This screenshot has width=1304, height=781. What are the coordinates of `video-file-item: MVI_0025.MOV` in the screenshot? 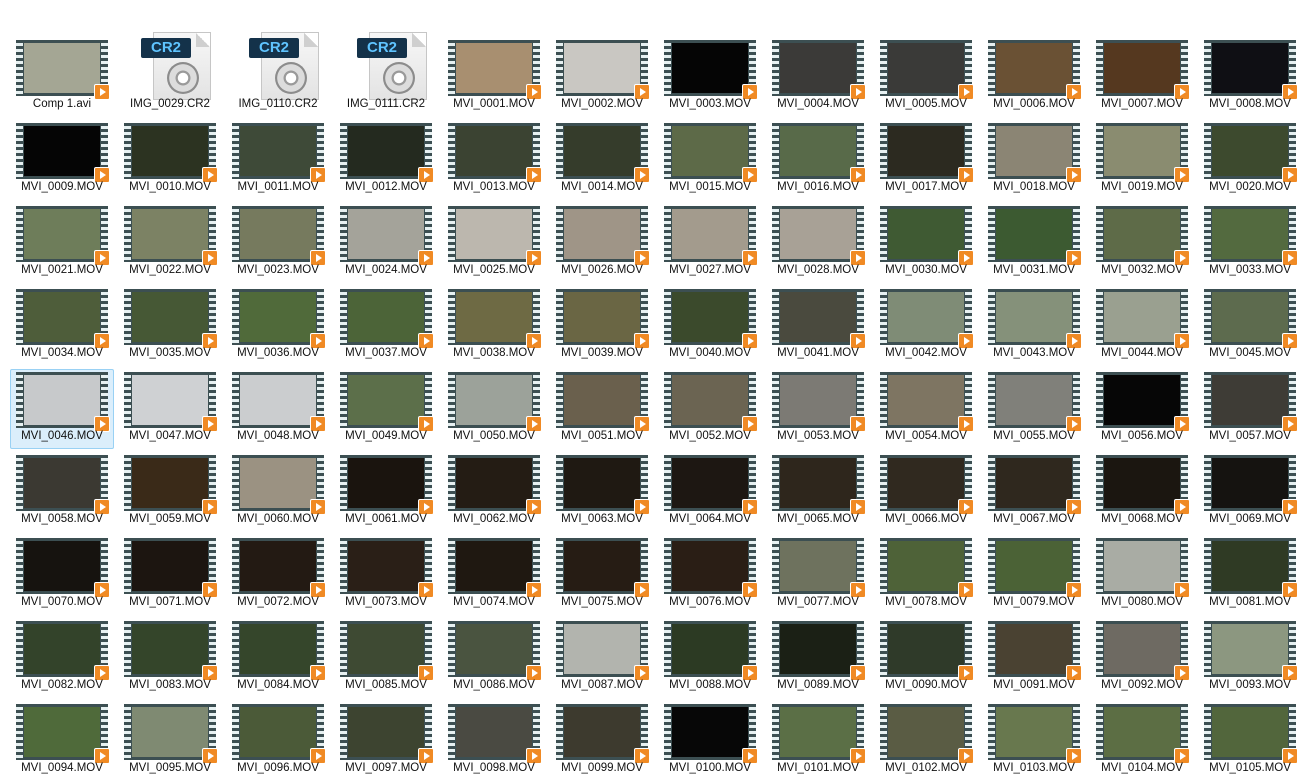 It's located at (494, 243).